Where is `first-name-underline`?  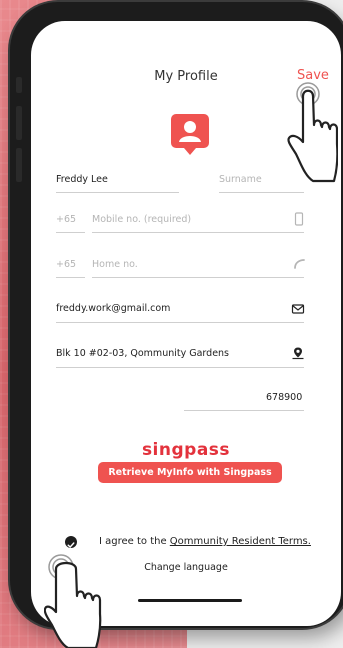 first-name-underline is located at coordinates (117, 192).